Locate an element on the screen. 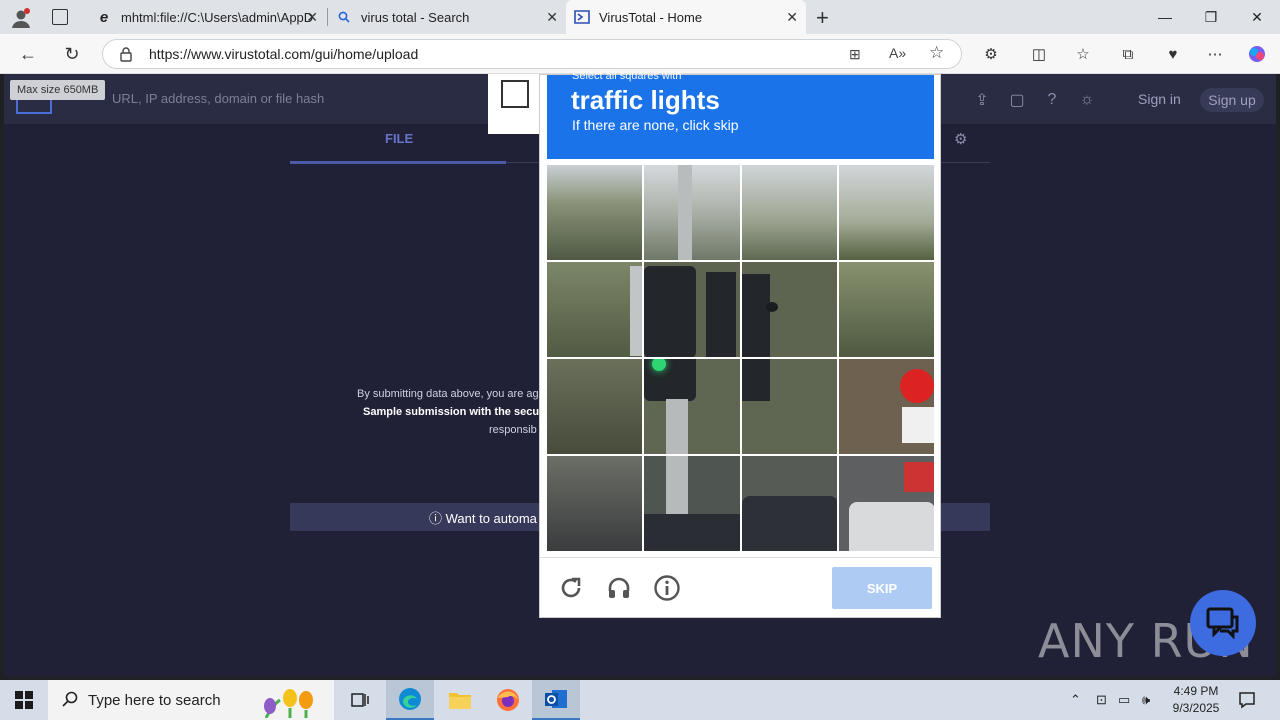 This screenshot has width=1280, height=720. extensions-icon: ⚙ is located at coordinates (991, 54).